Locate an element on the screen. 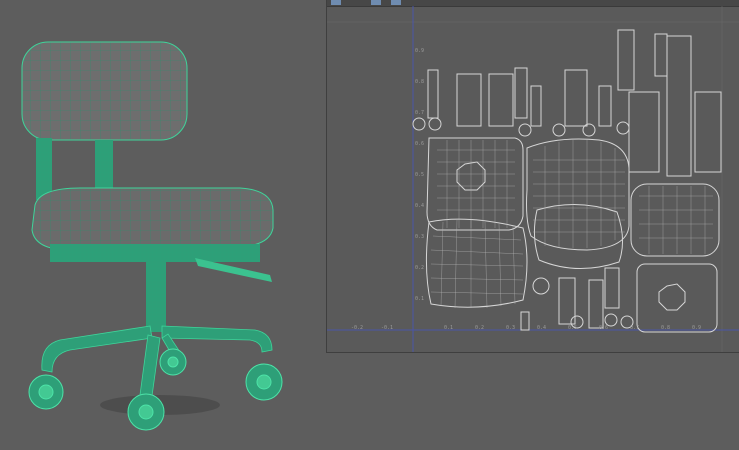 This screenshot has width=739, height=450. chair-seat is located at coordinates (152, 219).